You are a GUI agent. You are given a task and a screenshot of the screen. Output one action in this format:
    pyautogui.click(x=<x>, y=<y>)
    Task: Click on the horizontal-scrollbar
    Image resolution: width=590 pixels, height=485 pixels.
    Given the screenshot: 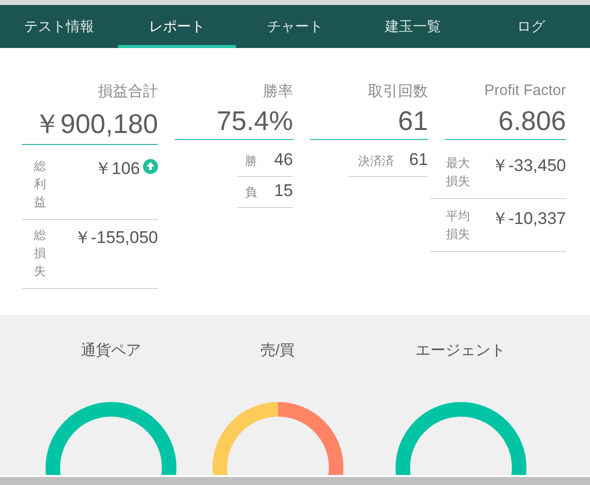 What is the action you would take?
    pyautogui.click(x=295, y=480)
    